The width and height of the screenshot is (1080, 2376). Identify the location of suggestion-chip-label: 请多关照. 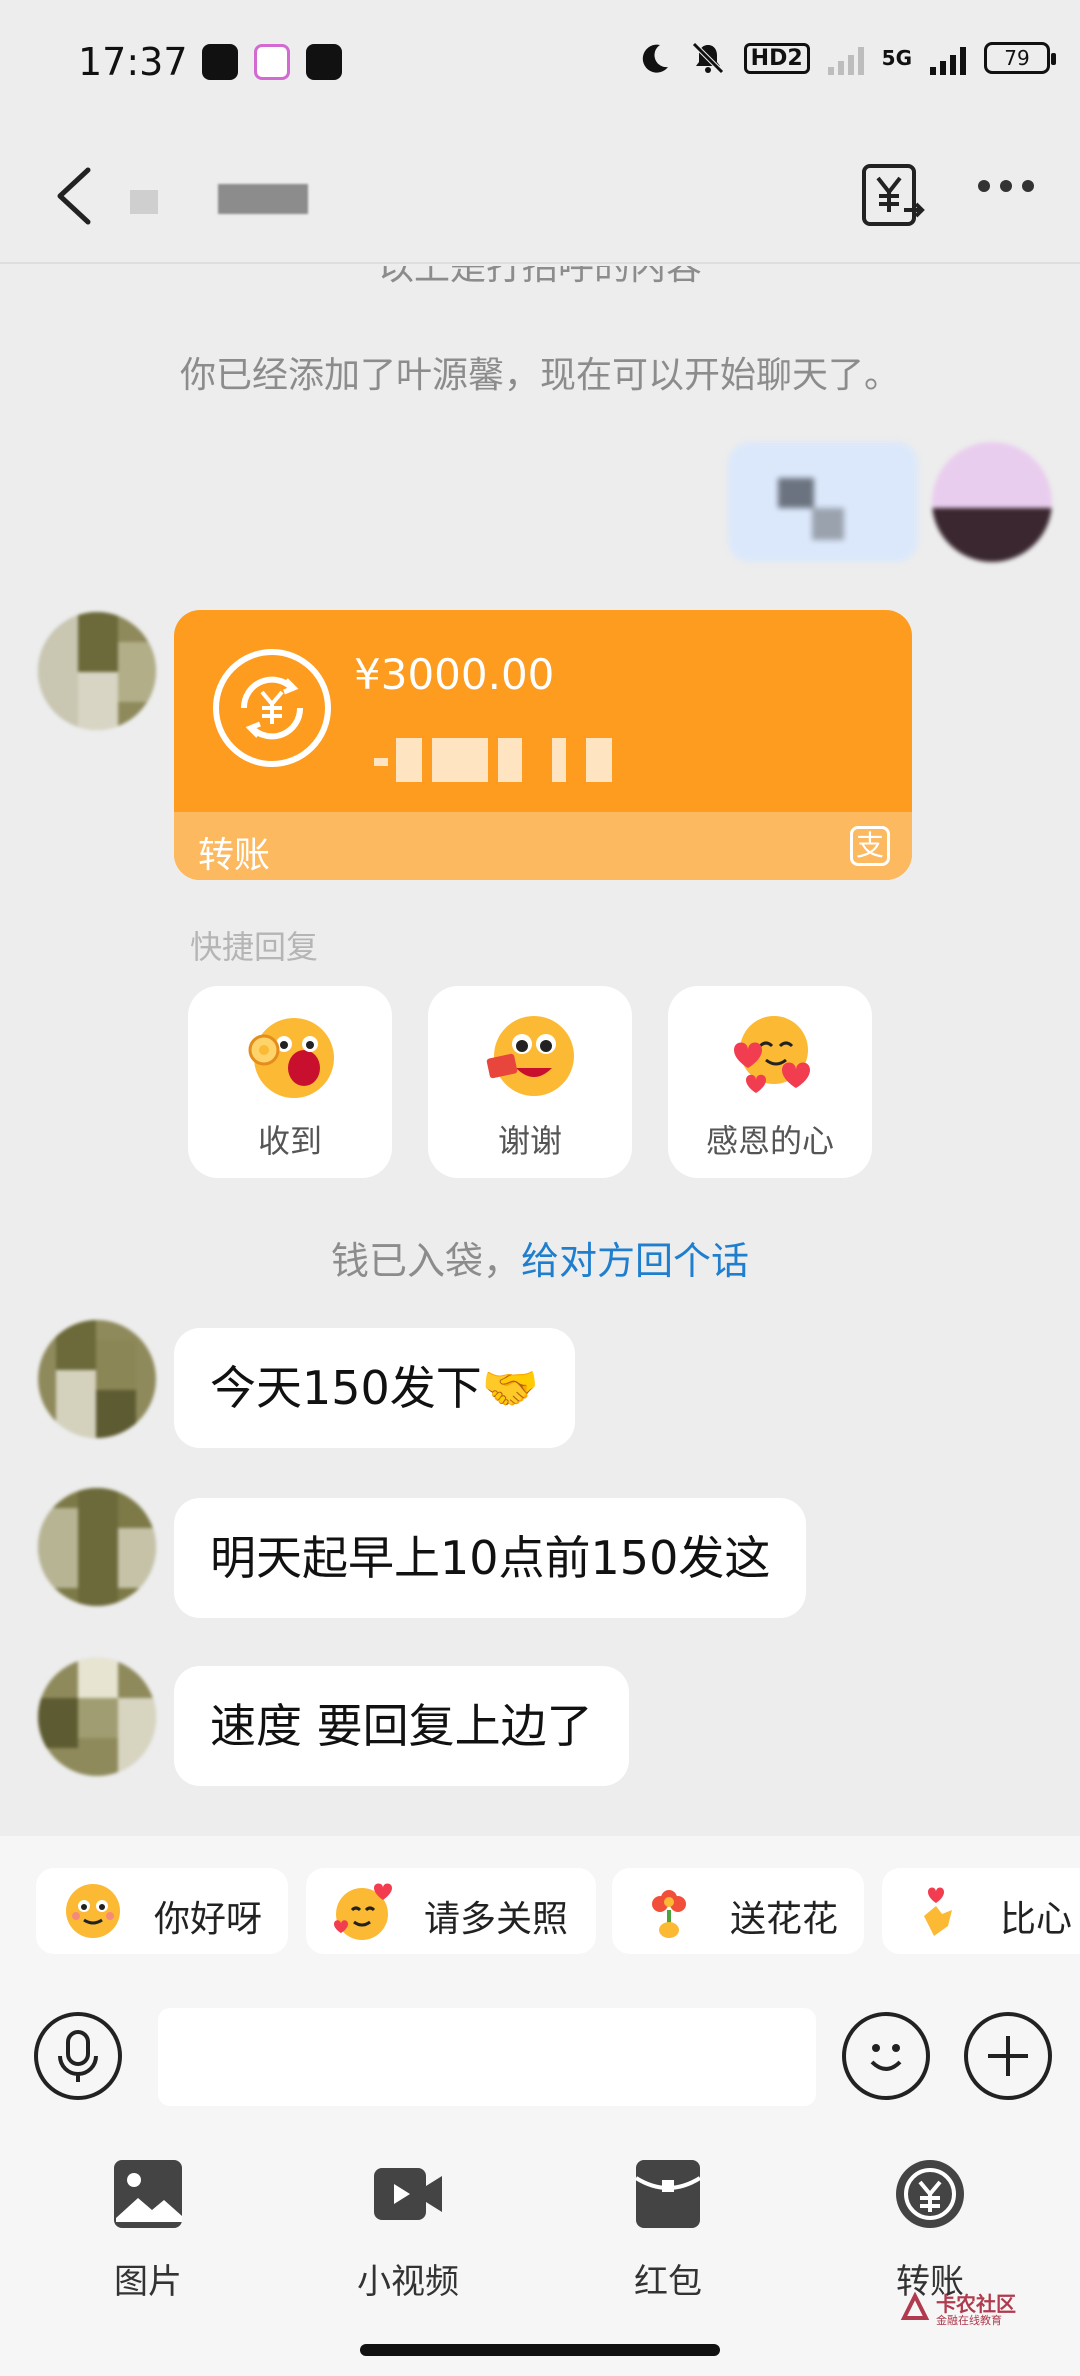
(496, 1919).